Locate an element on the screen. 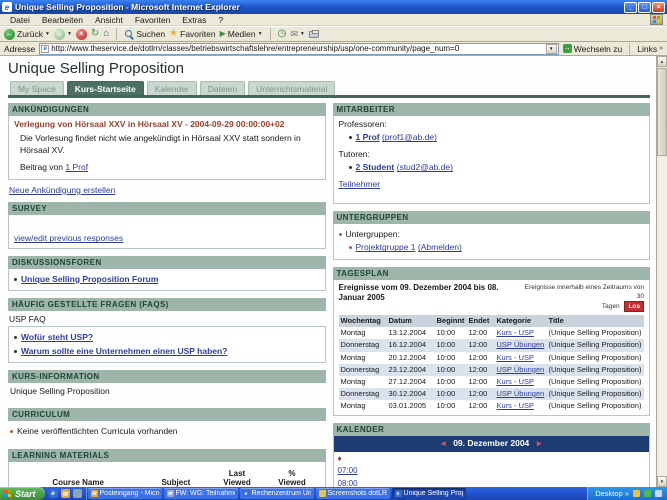  tab-kurs-startseite: Kurs-Startseite is located at coordinates (105, 88).